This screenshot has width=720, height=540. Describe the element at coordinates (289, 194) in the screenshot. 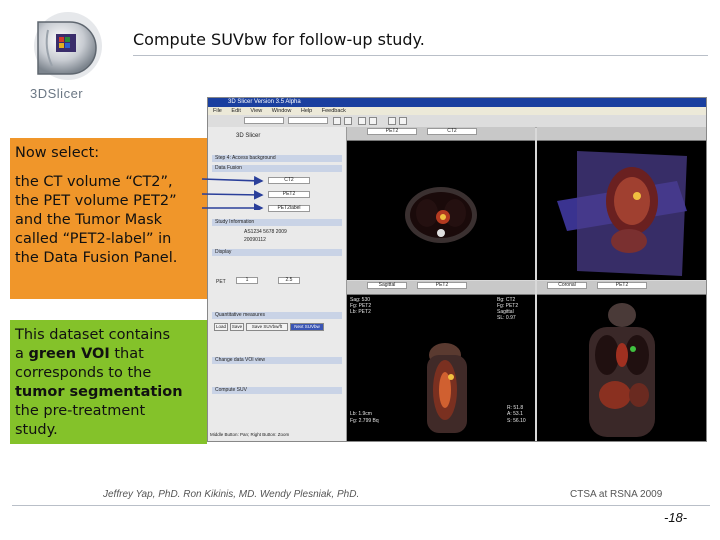

I see `pet-volume-select: PET2` at that location.